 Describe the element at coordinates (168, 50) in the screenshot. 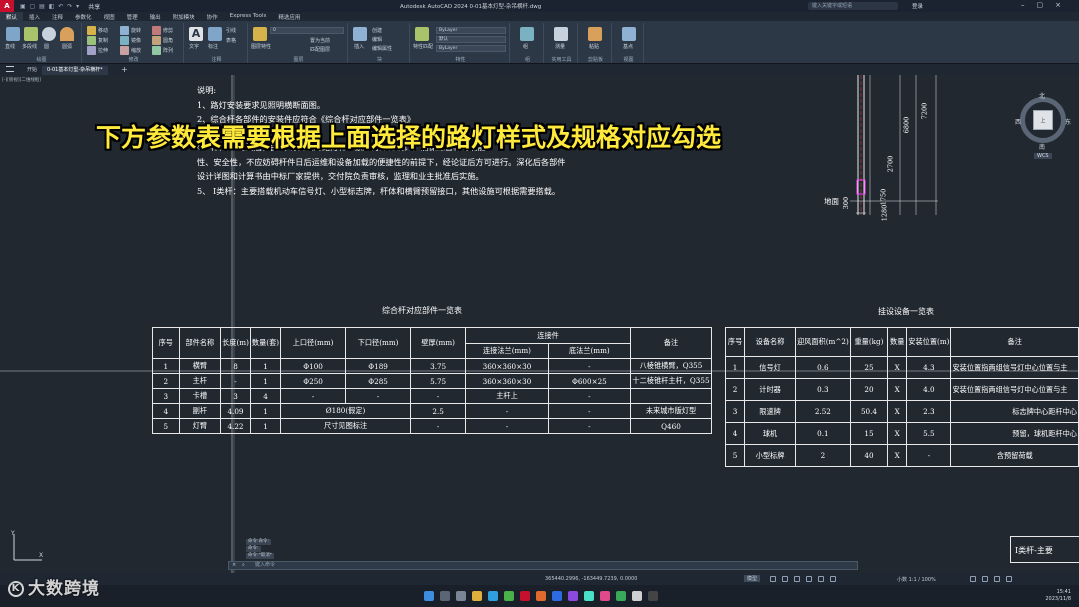

I see `array-tool: 阵列` at that location.